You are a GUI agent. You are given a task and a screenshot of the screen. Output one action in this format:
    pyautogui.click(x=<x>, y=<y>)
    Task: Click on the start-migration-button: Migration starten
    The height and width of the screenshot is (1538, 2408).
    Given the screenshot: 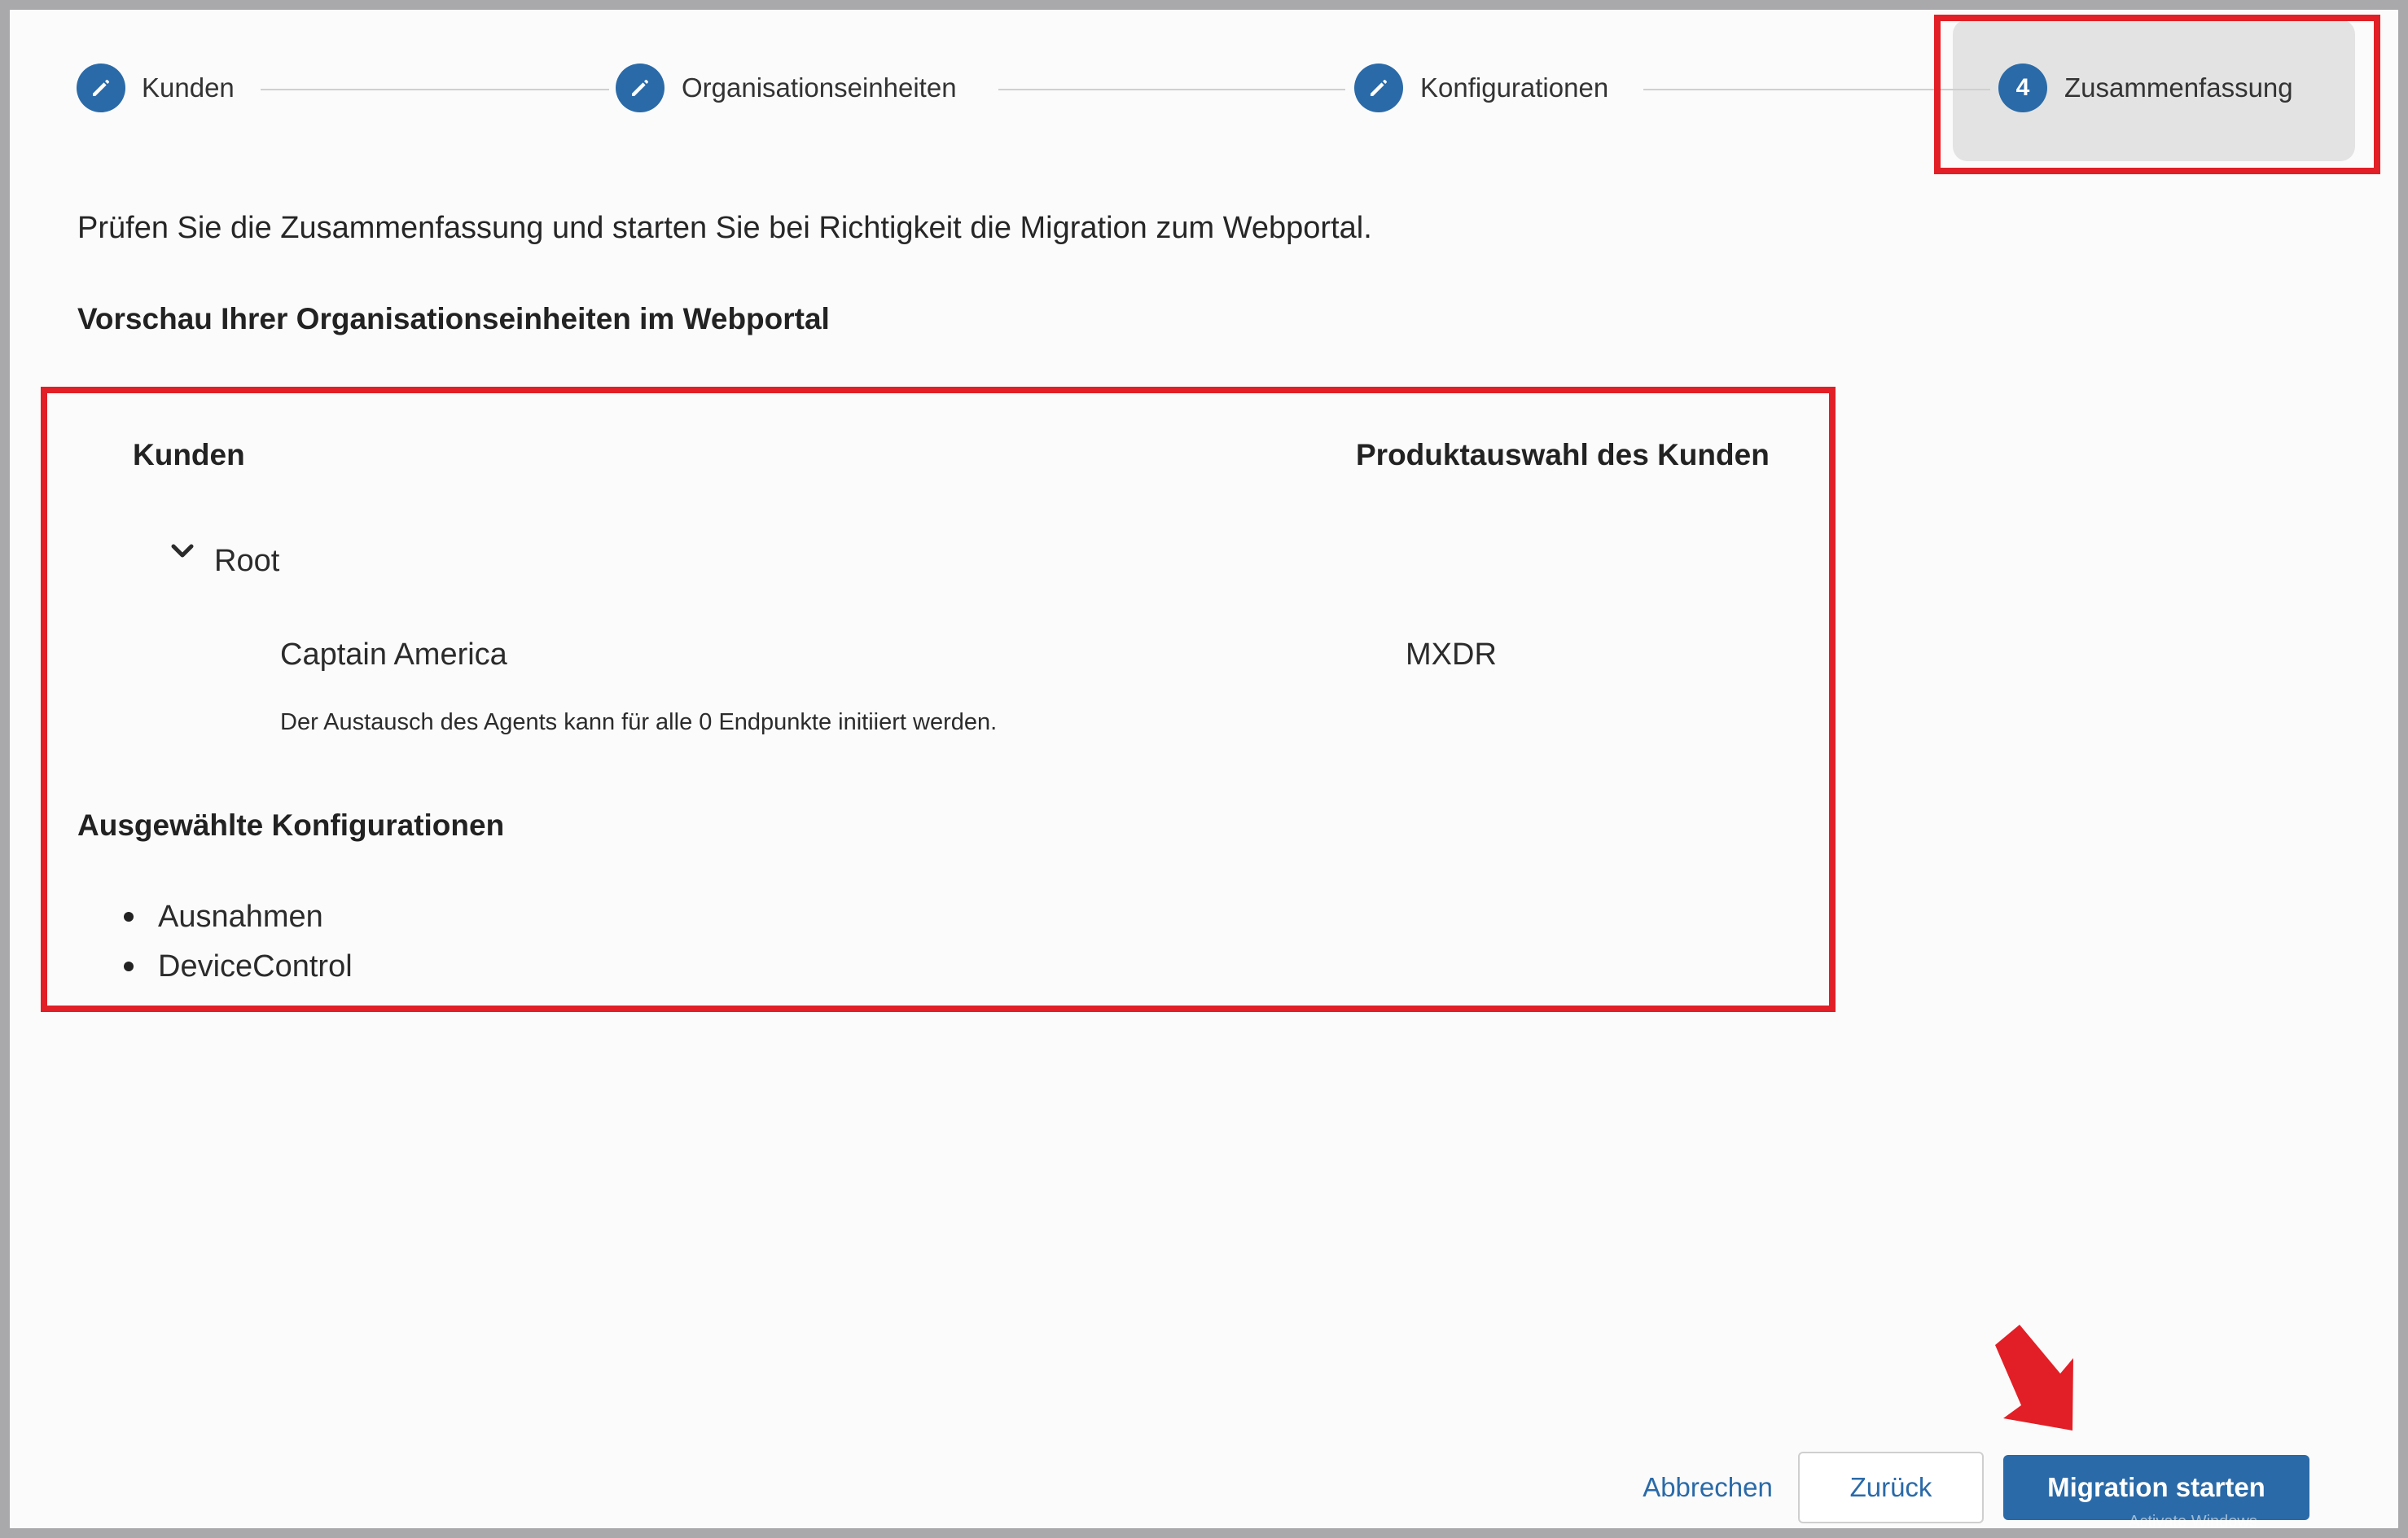 What is the action you would take?
    pyautogui.click(x=2156, y=1487)
    